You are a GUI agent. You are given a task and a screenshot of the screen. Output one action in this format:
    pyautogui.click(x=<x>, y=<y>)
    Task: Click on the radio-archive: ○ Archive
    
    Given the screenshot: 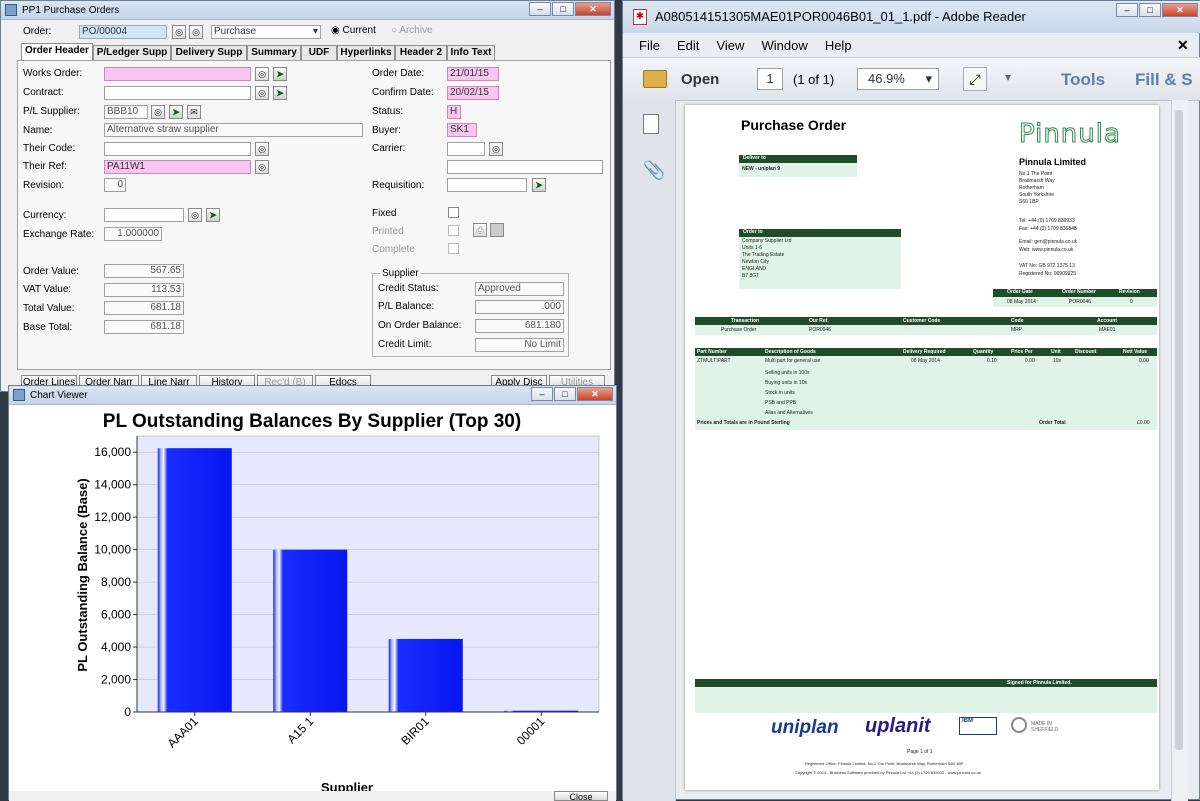 What is the action you would take?
    pyautogui.click(x=412, y=30)
    